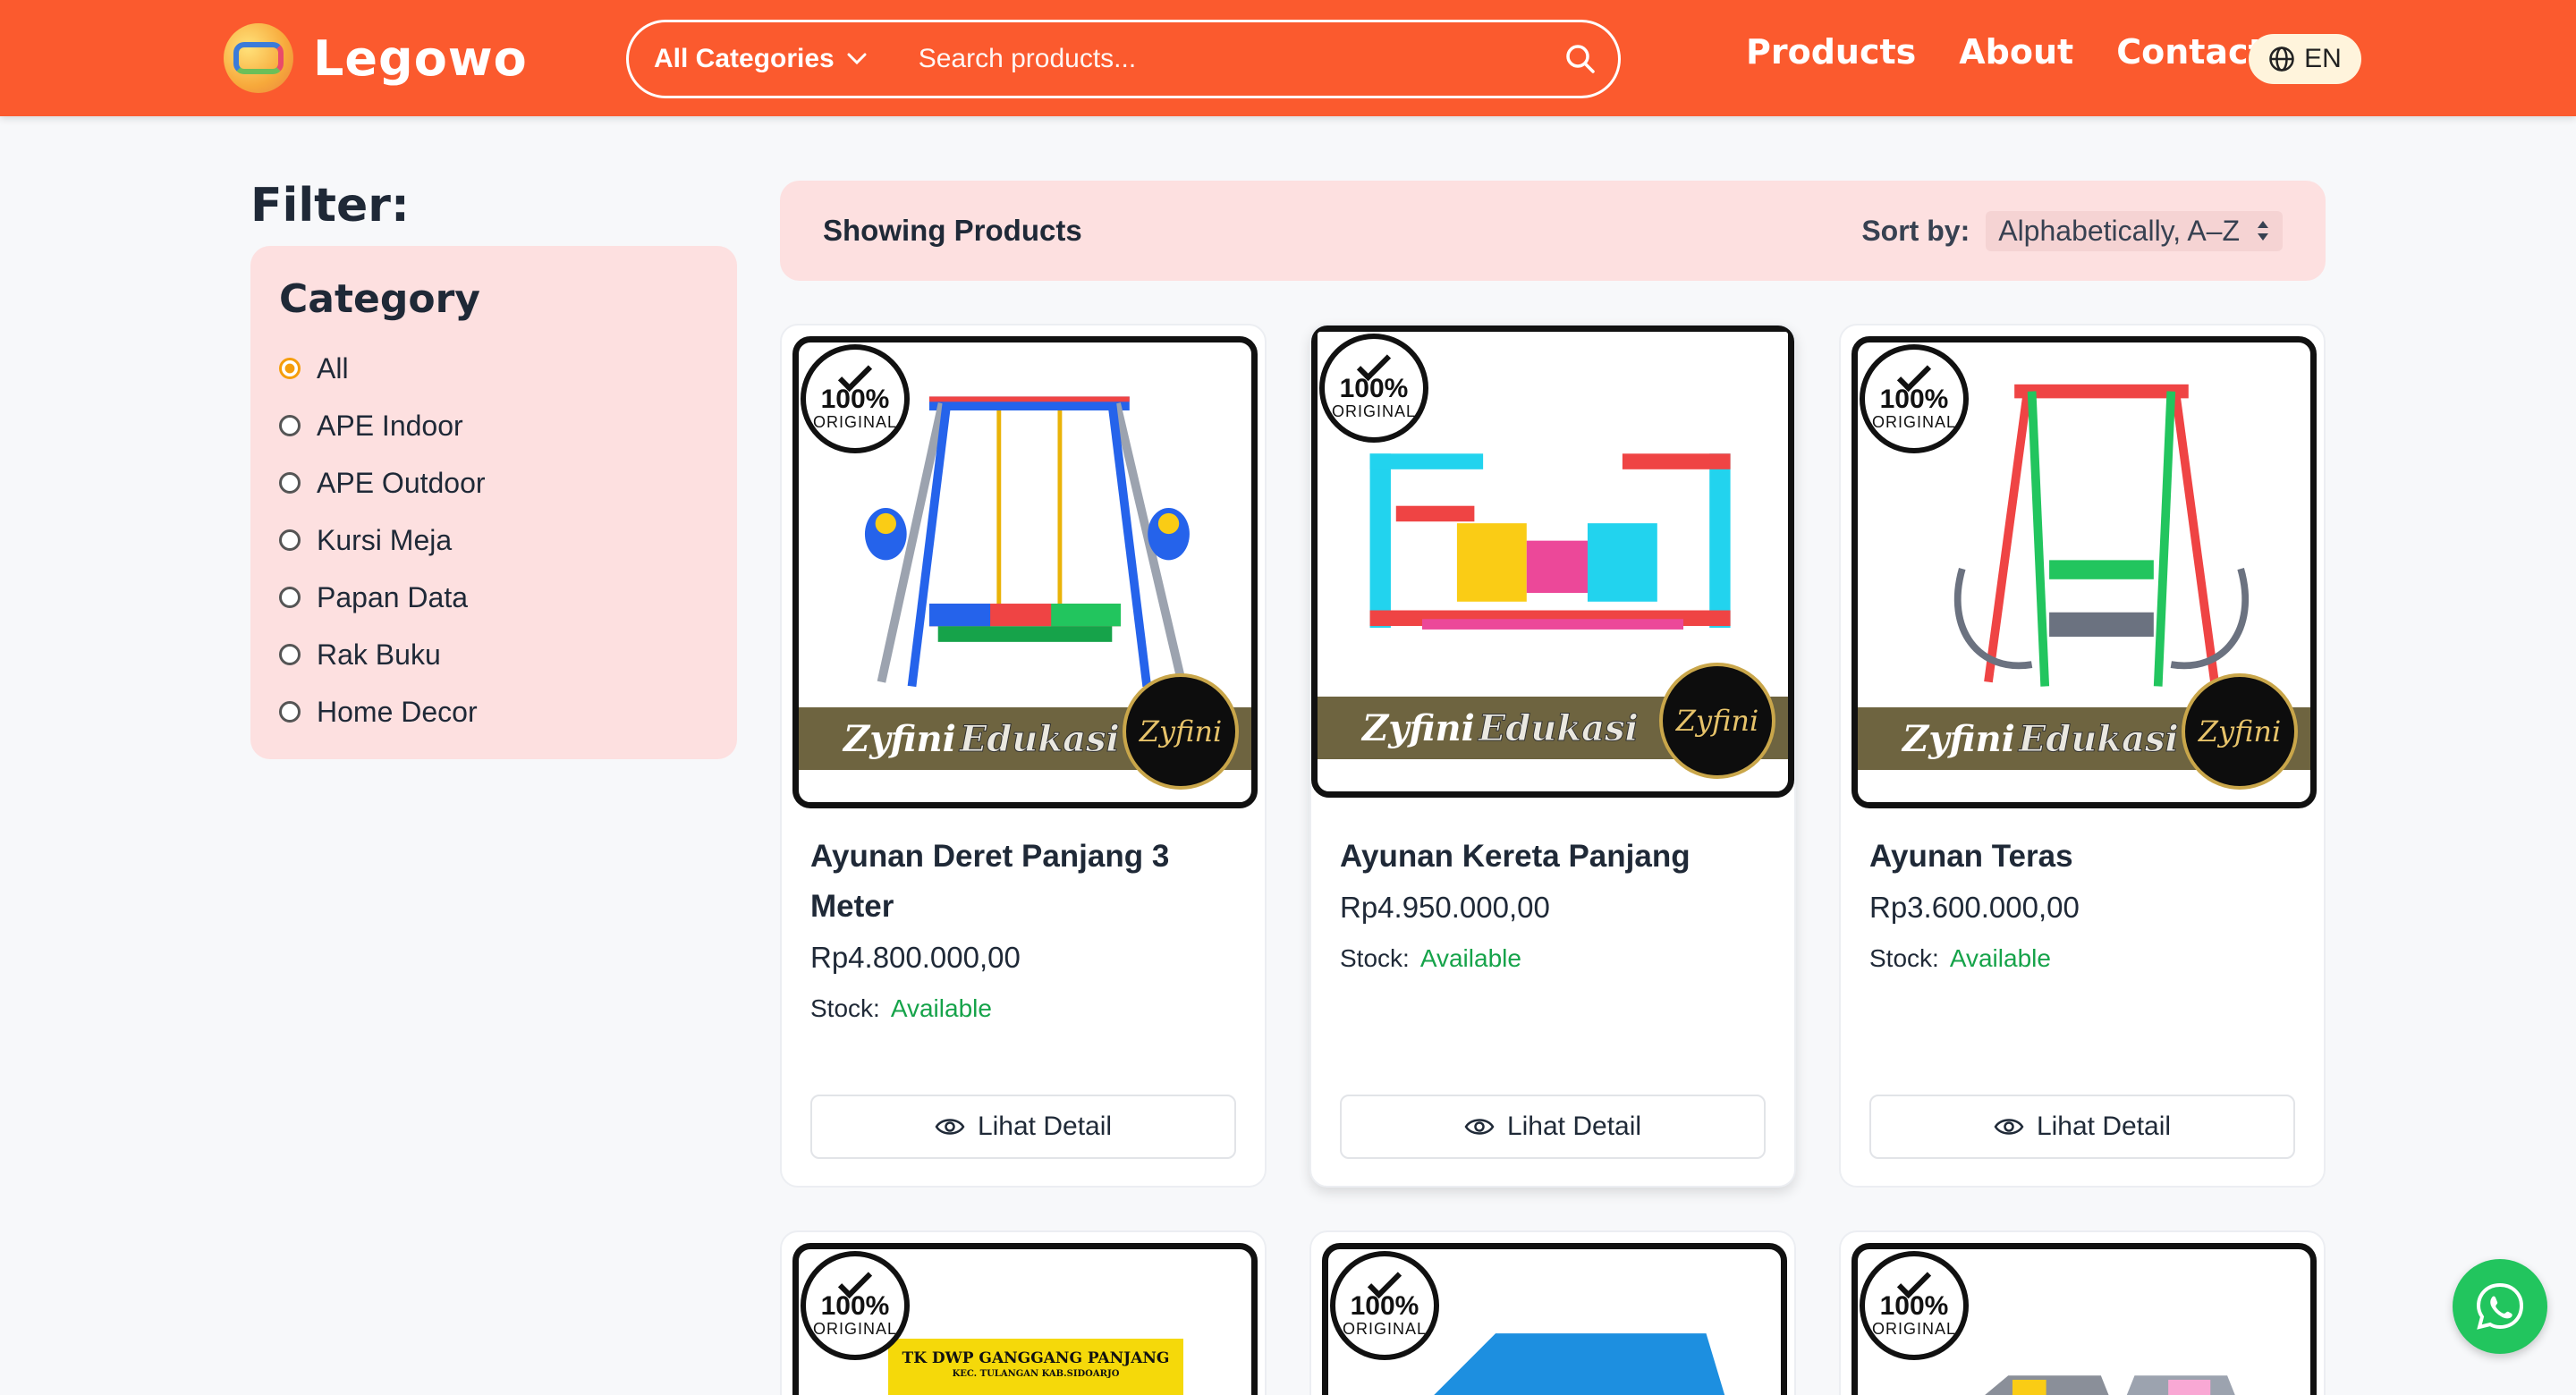  I want to click on category-option-kursi-meja: Kursi Meja, so click(493, 540).